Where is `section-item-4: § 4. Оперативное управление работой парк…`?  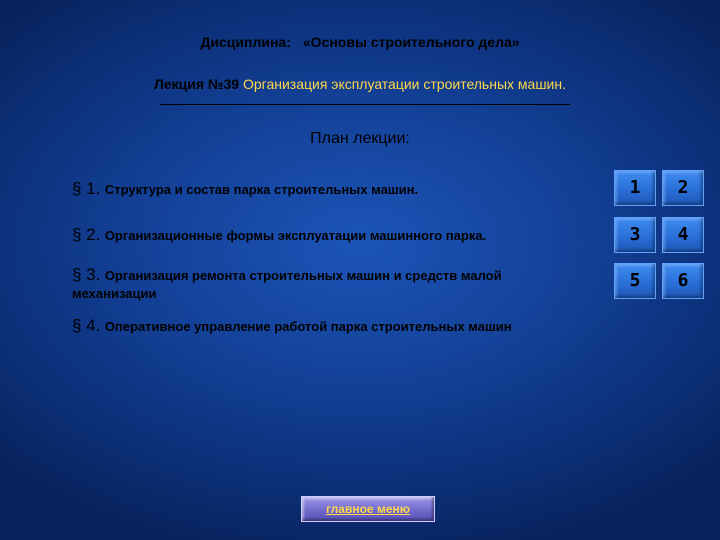 section-item-4: § 4. Оперативное управление работой парк… is located at coordinates (322, 326).